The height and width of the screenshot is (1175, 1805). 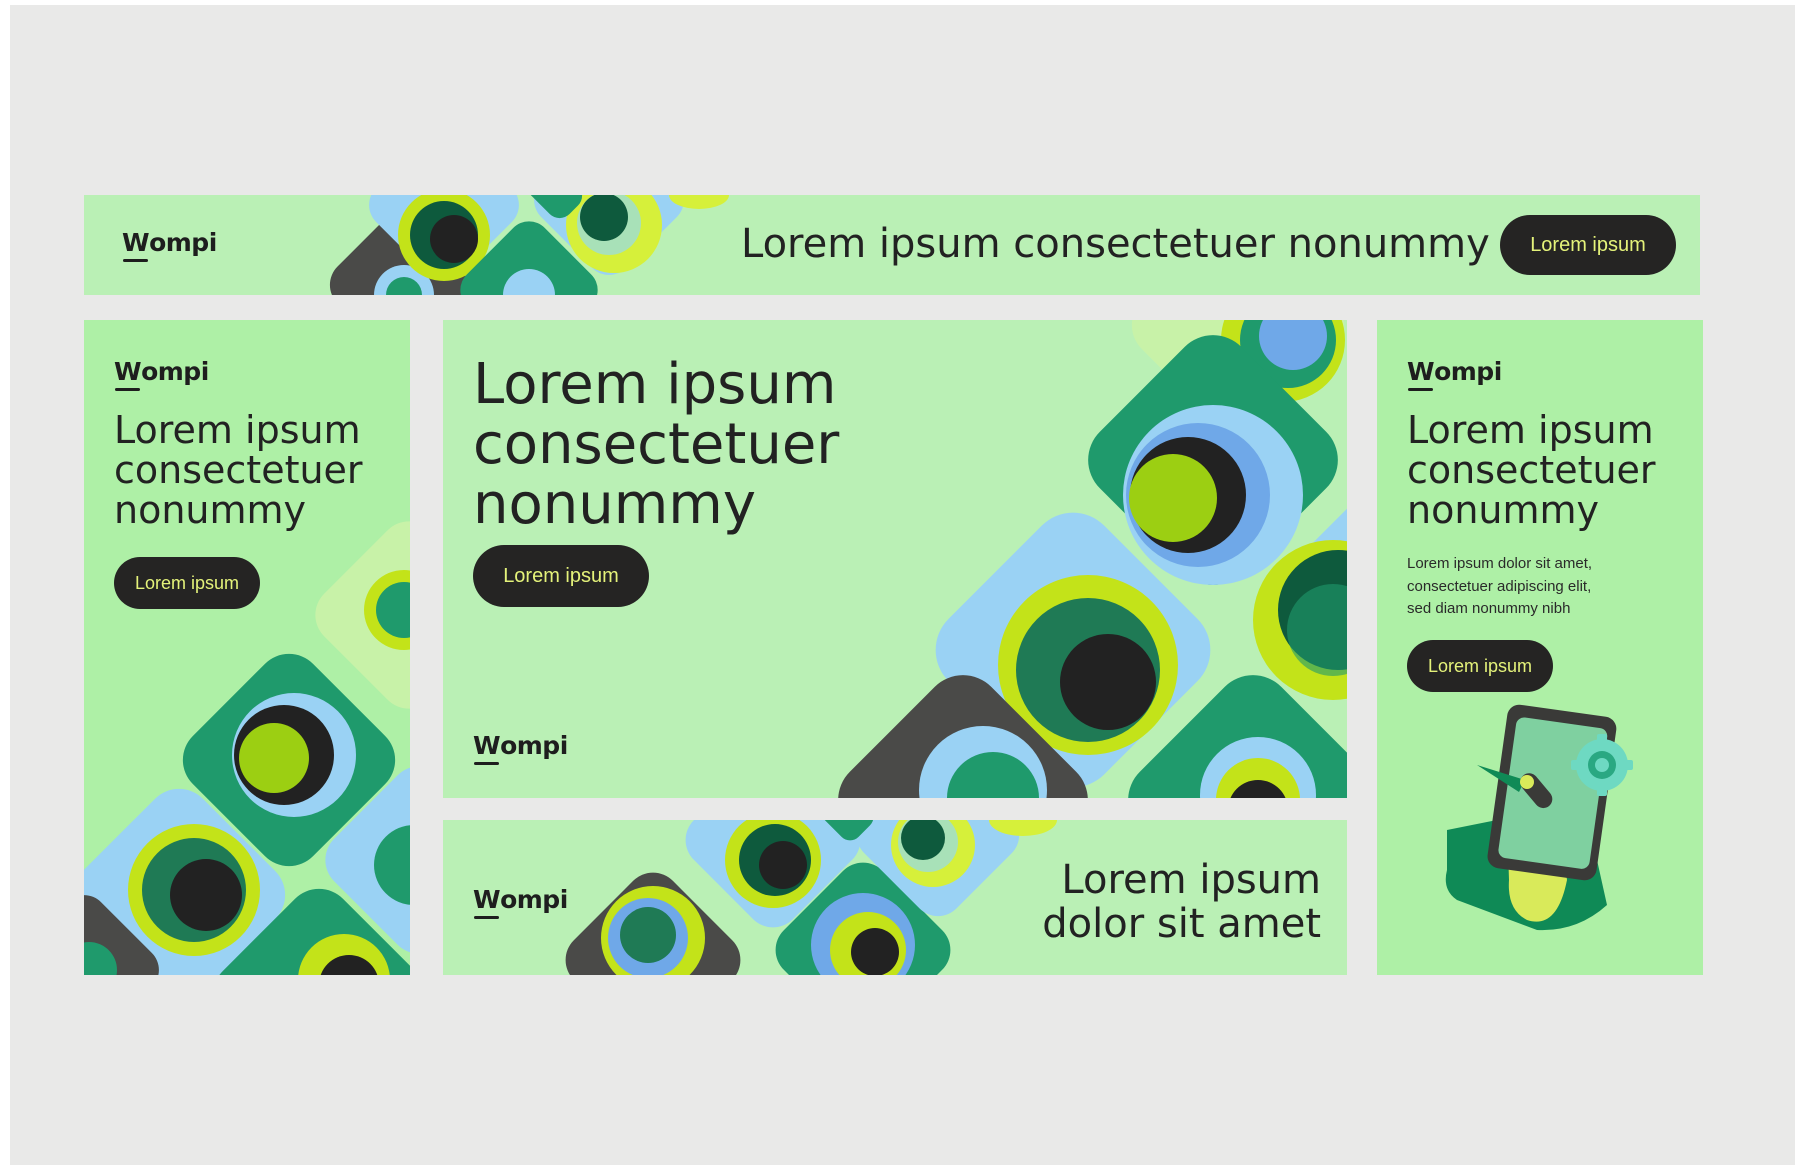 I want to click on bottom-banner-headline: Lorem ipsum dolor sit amet, so click(x=1181, y=902).